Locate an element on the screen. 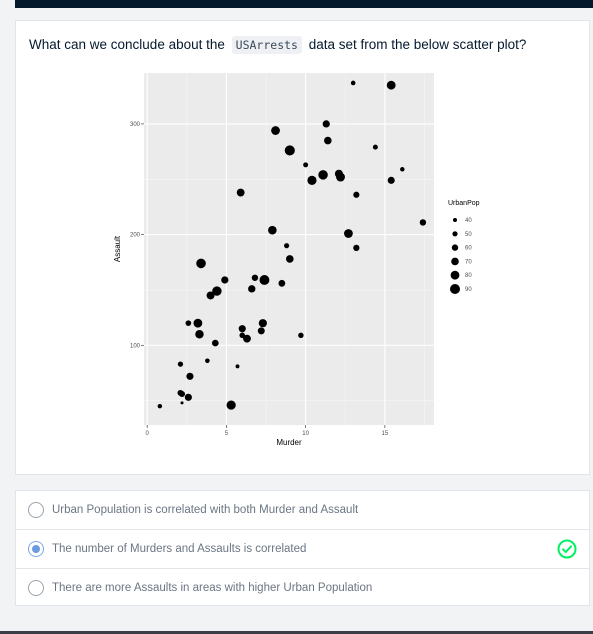  legend-title: UrbanPop is located at coordinates (464, 203).